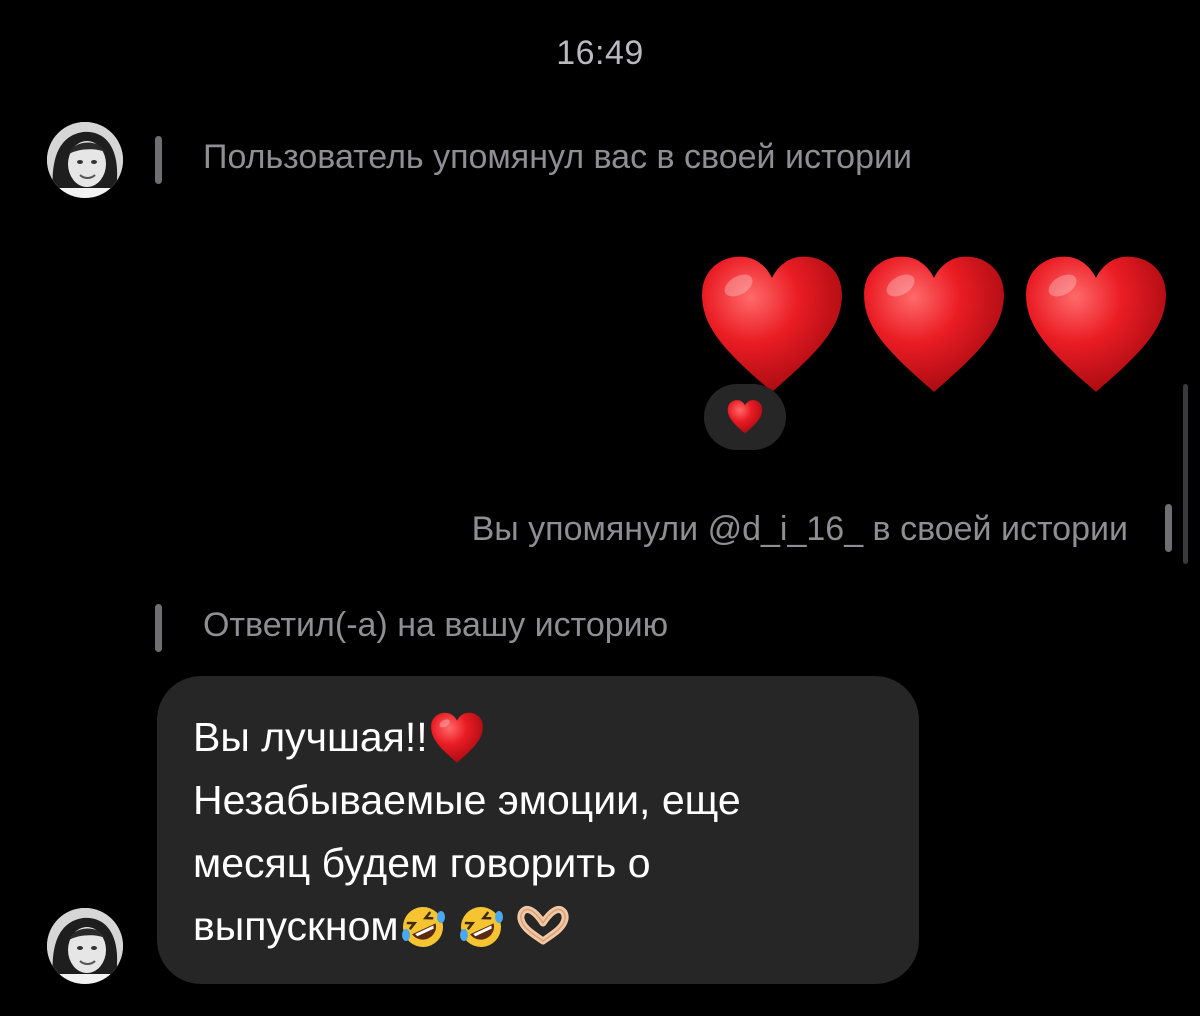  I want to click on reaction-badge, so click(745, 417).